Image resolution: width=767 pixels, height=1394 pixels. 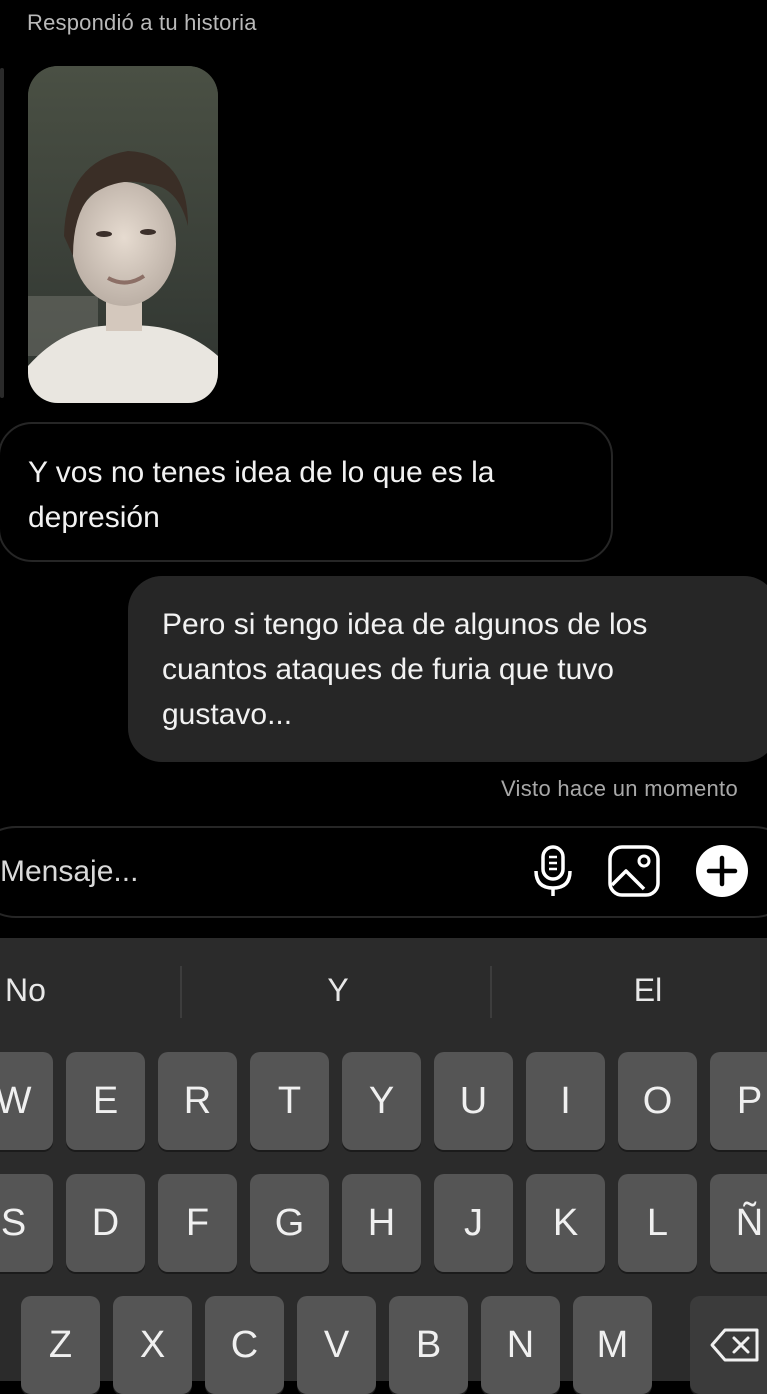 I want to click on key-j: J, so click(x=473, y=1223).